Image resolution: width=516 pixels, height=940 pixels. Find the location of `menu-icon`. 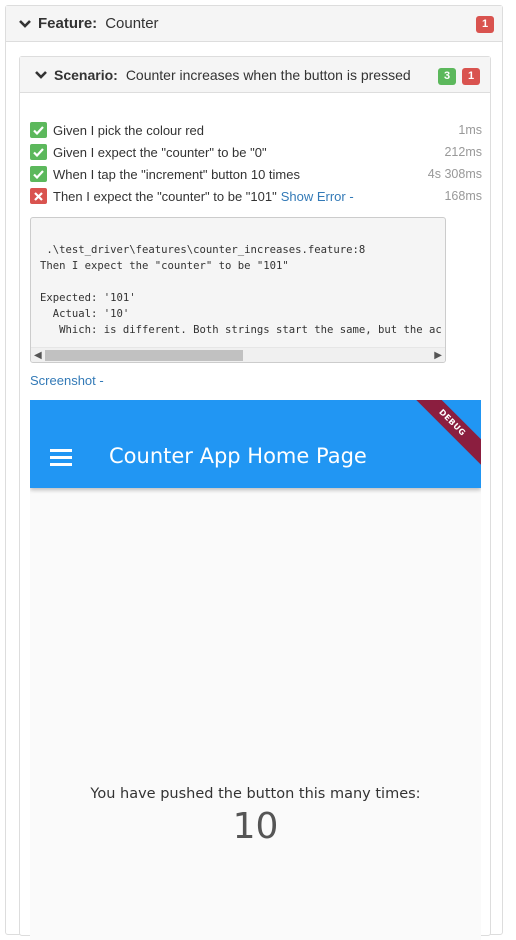

menu-icon is located at coordinates (61, 457).